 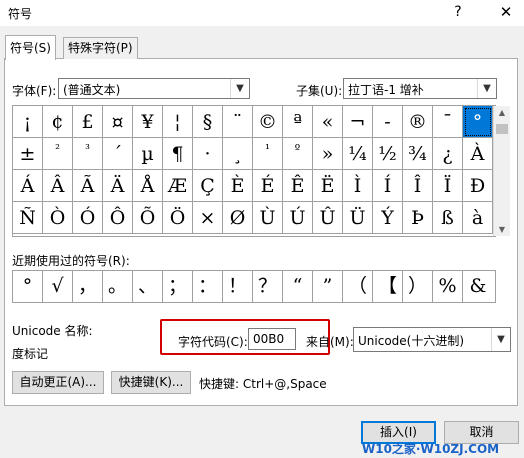 What do you see at coordinates (388, 218) in the screenshot?
I see `symbol-cell: Ý` at bounding box center [388, 218].